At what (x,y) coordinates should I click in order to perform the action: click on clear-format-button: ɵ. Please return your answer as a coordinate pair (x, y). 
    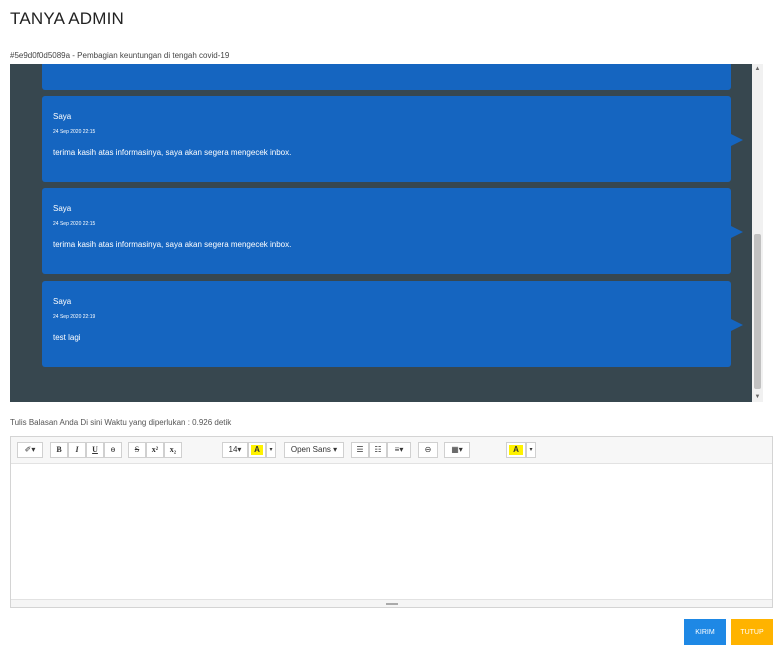
    Looking at the image, I should click on (113, 450).